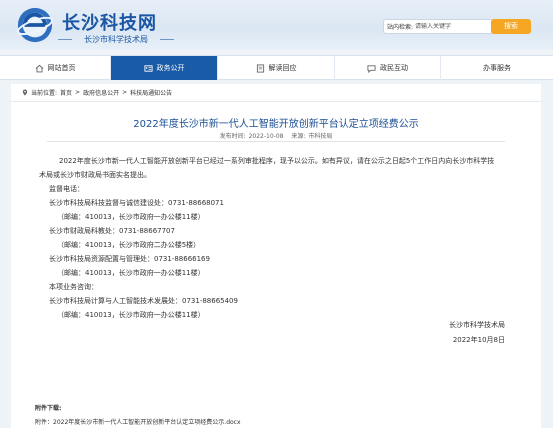 The image size is (553, 428). I want to click on nav-item-label: 网站首页, so click(61, 68).